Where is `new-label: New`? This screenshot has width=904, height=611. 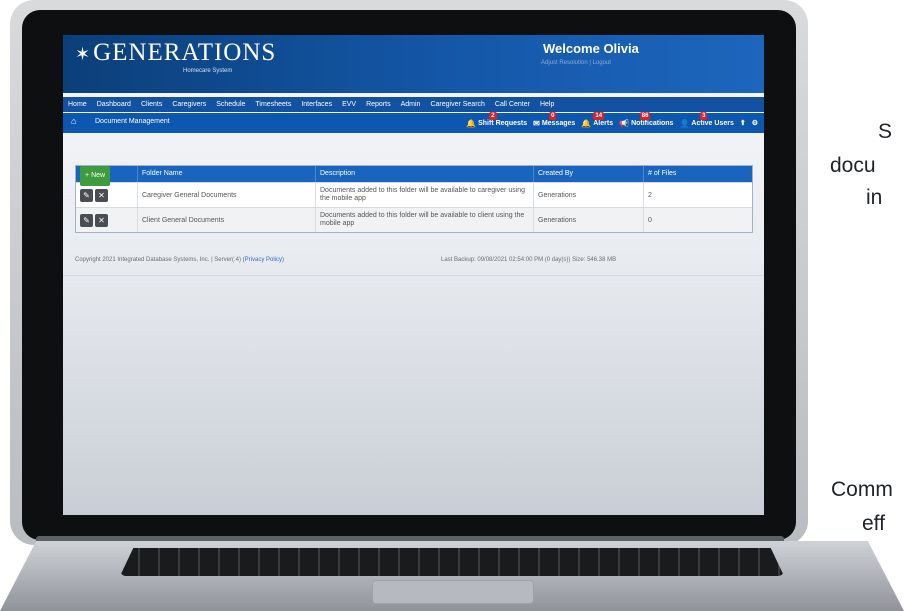 new-label: New is located at coordinates (98, 175).